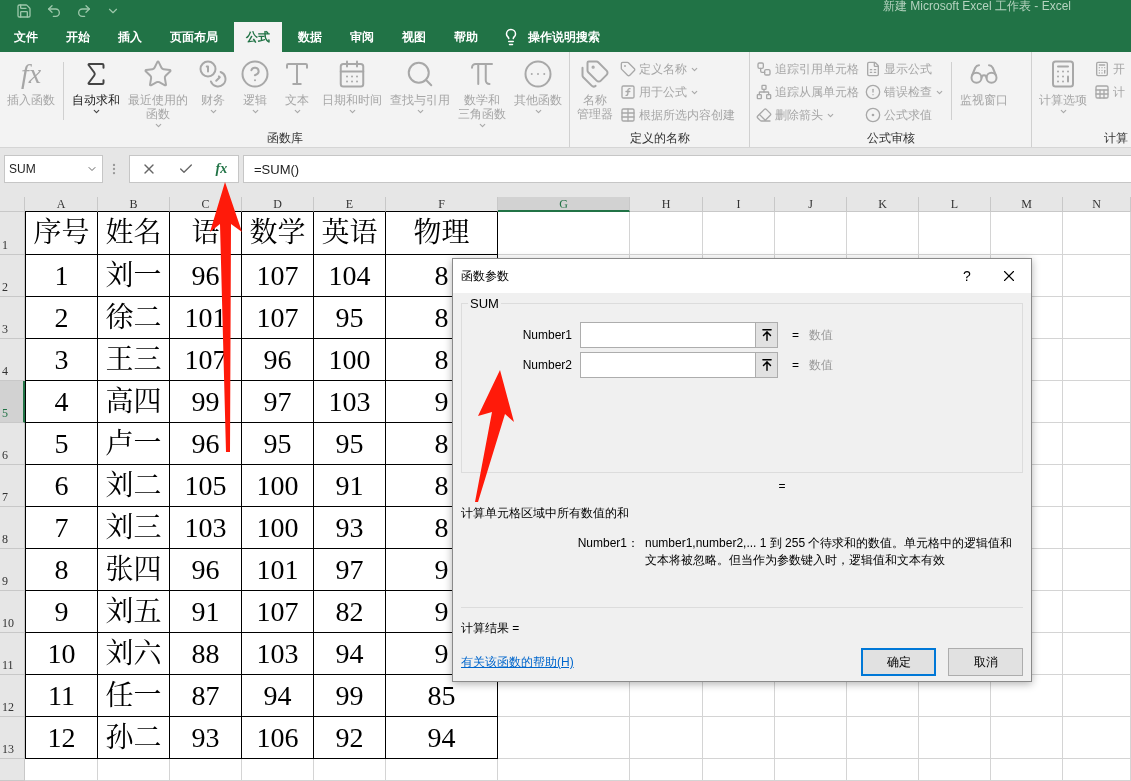 The height and width of the screenshot is (781, 1131). I want to click on table-cell: 张四, so click(134, 570).